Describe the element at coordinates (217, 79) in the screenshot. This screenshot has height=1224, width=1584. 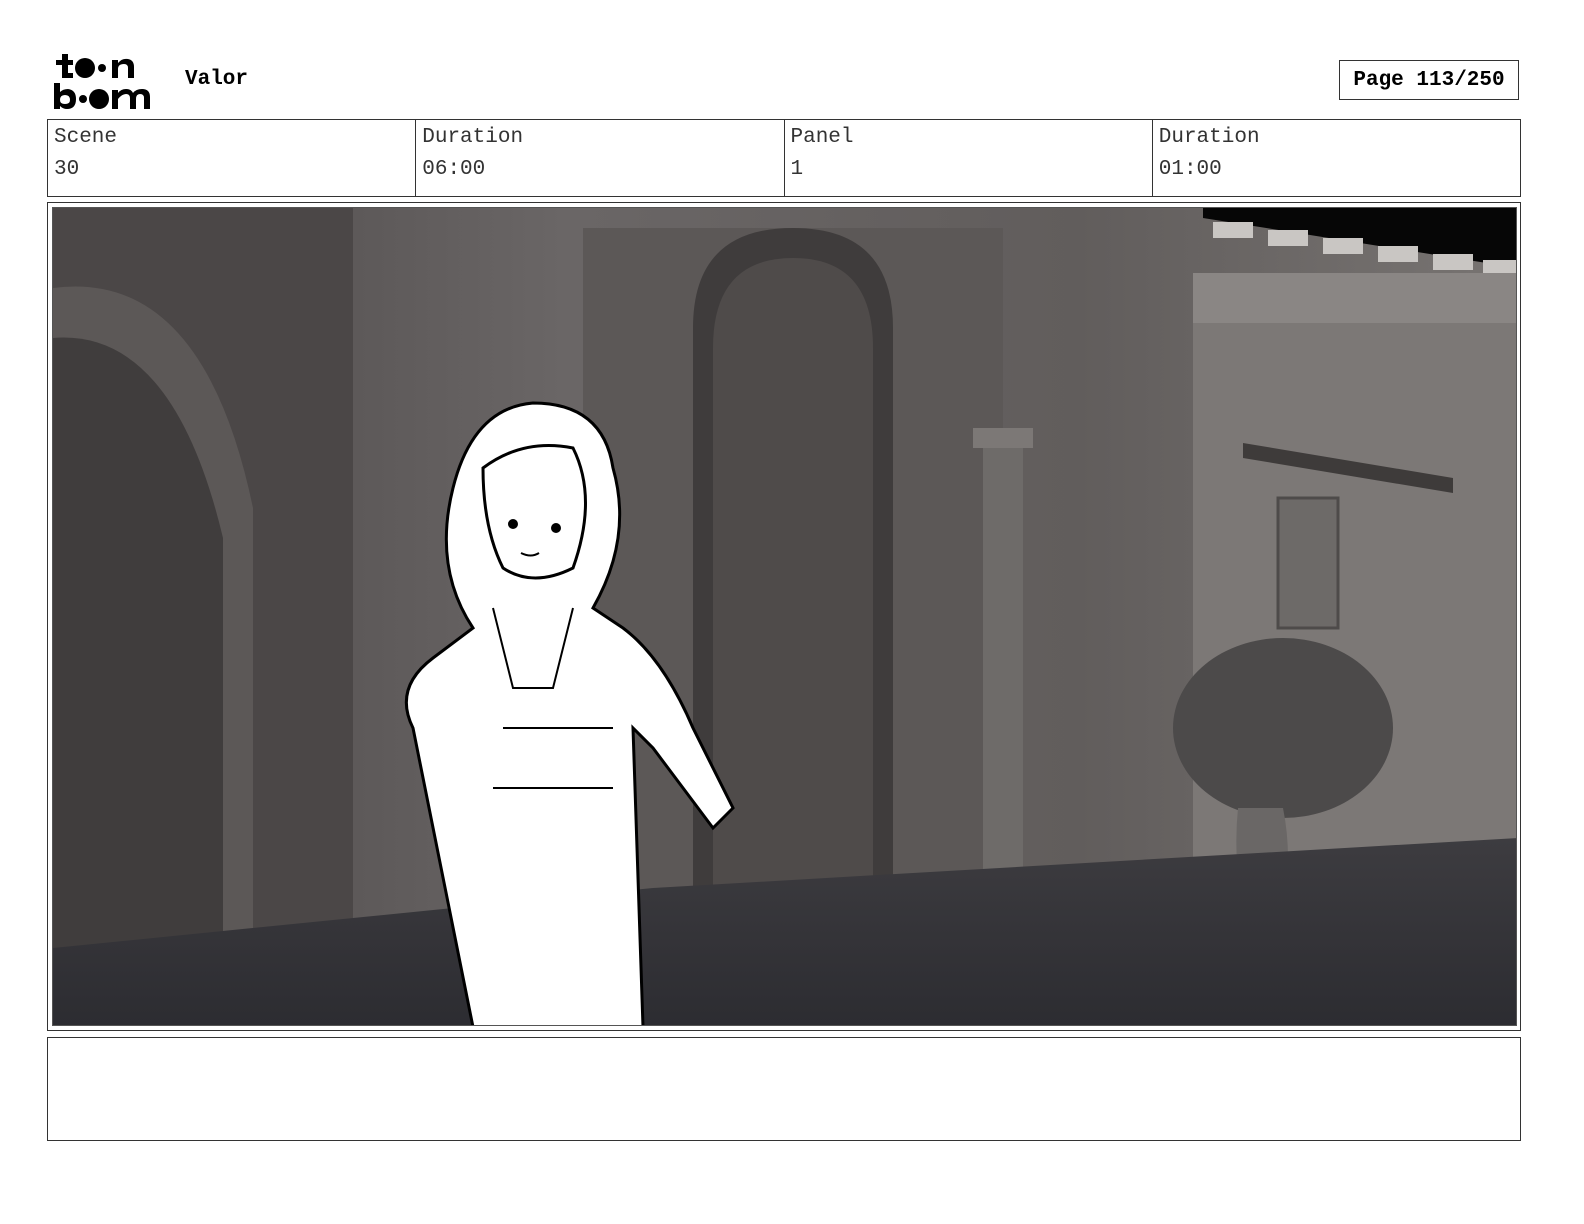
I see `project-title: Valor` at that location.